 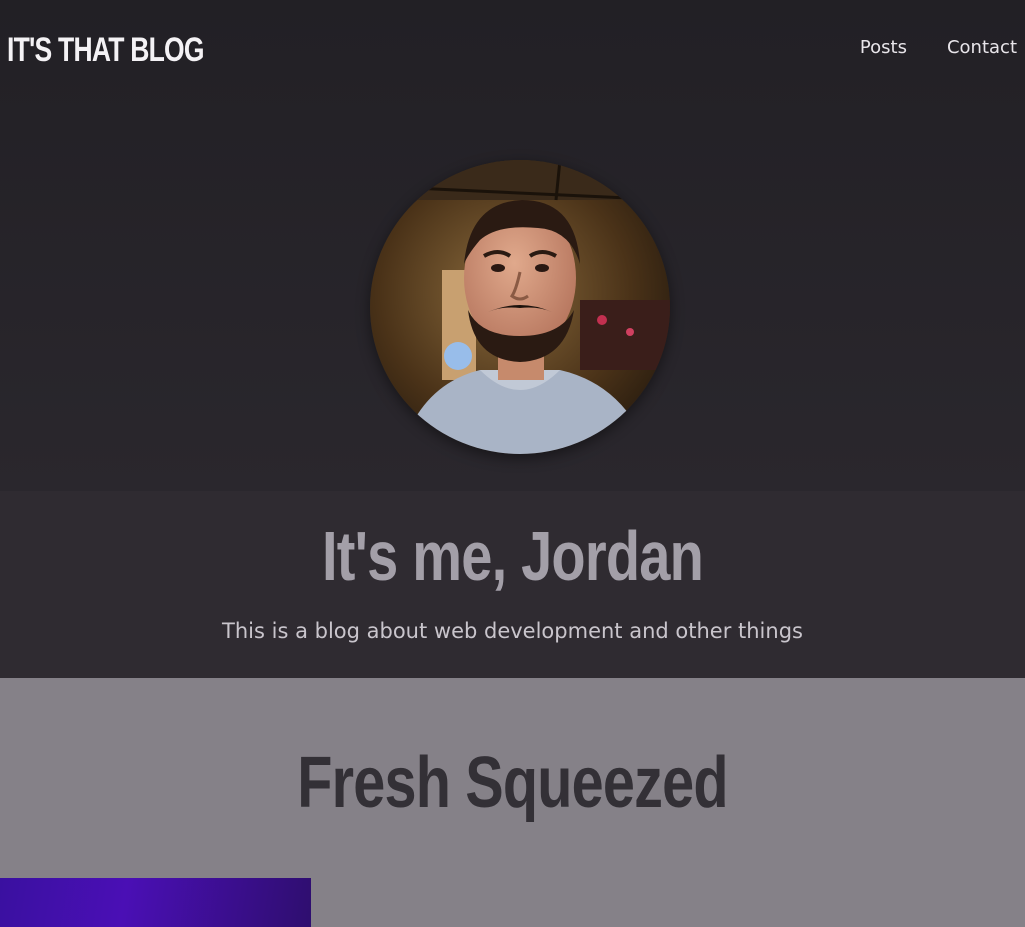 I want to click on intro-title: It's me, Jordan, so click(x=513, y=556).